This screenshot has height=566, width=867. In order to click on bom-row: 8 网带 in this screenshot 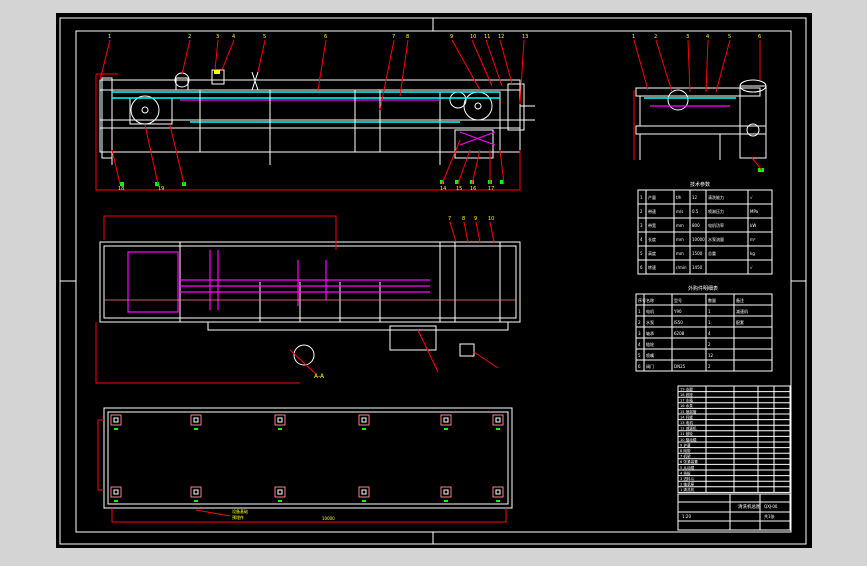, I will do `click(685, 450)`.